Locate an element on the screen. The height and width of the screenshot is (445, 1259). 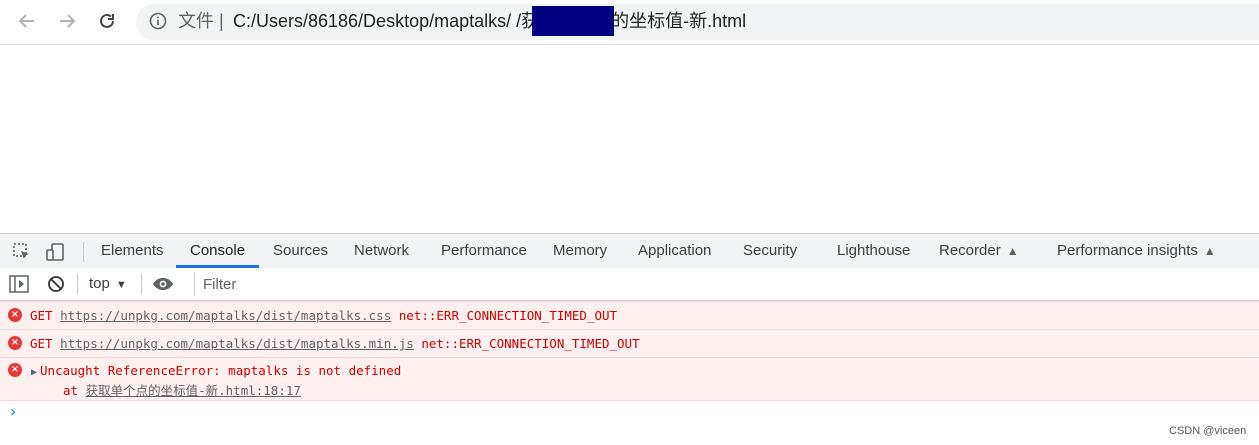
info-circle-icon is located at coordinates (158, 21).